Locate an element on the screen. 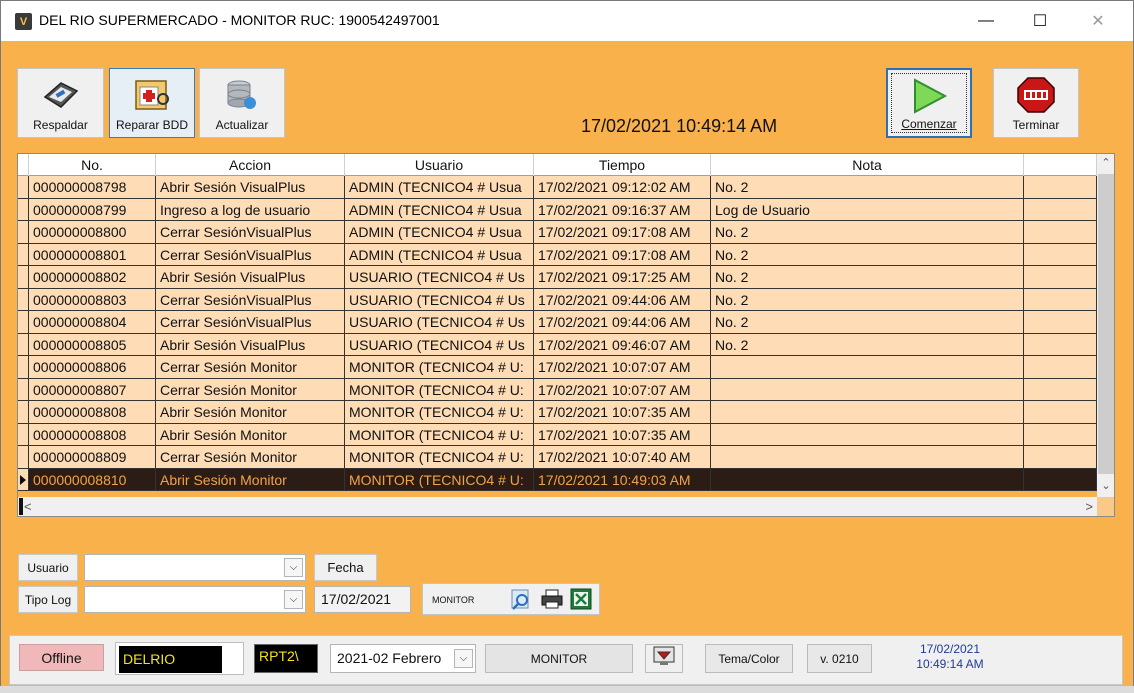  current-row-indicator is located at coordinates (23, 479).